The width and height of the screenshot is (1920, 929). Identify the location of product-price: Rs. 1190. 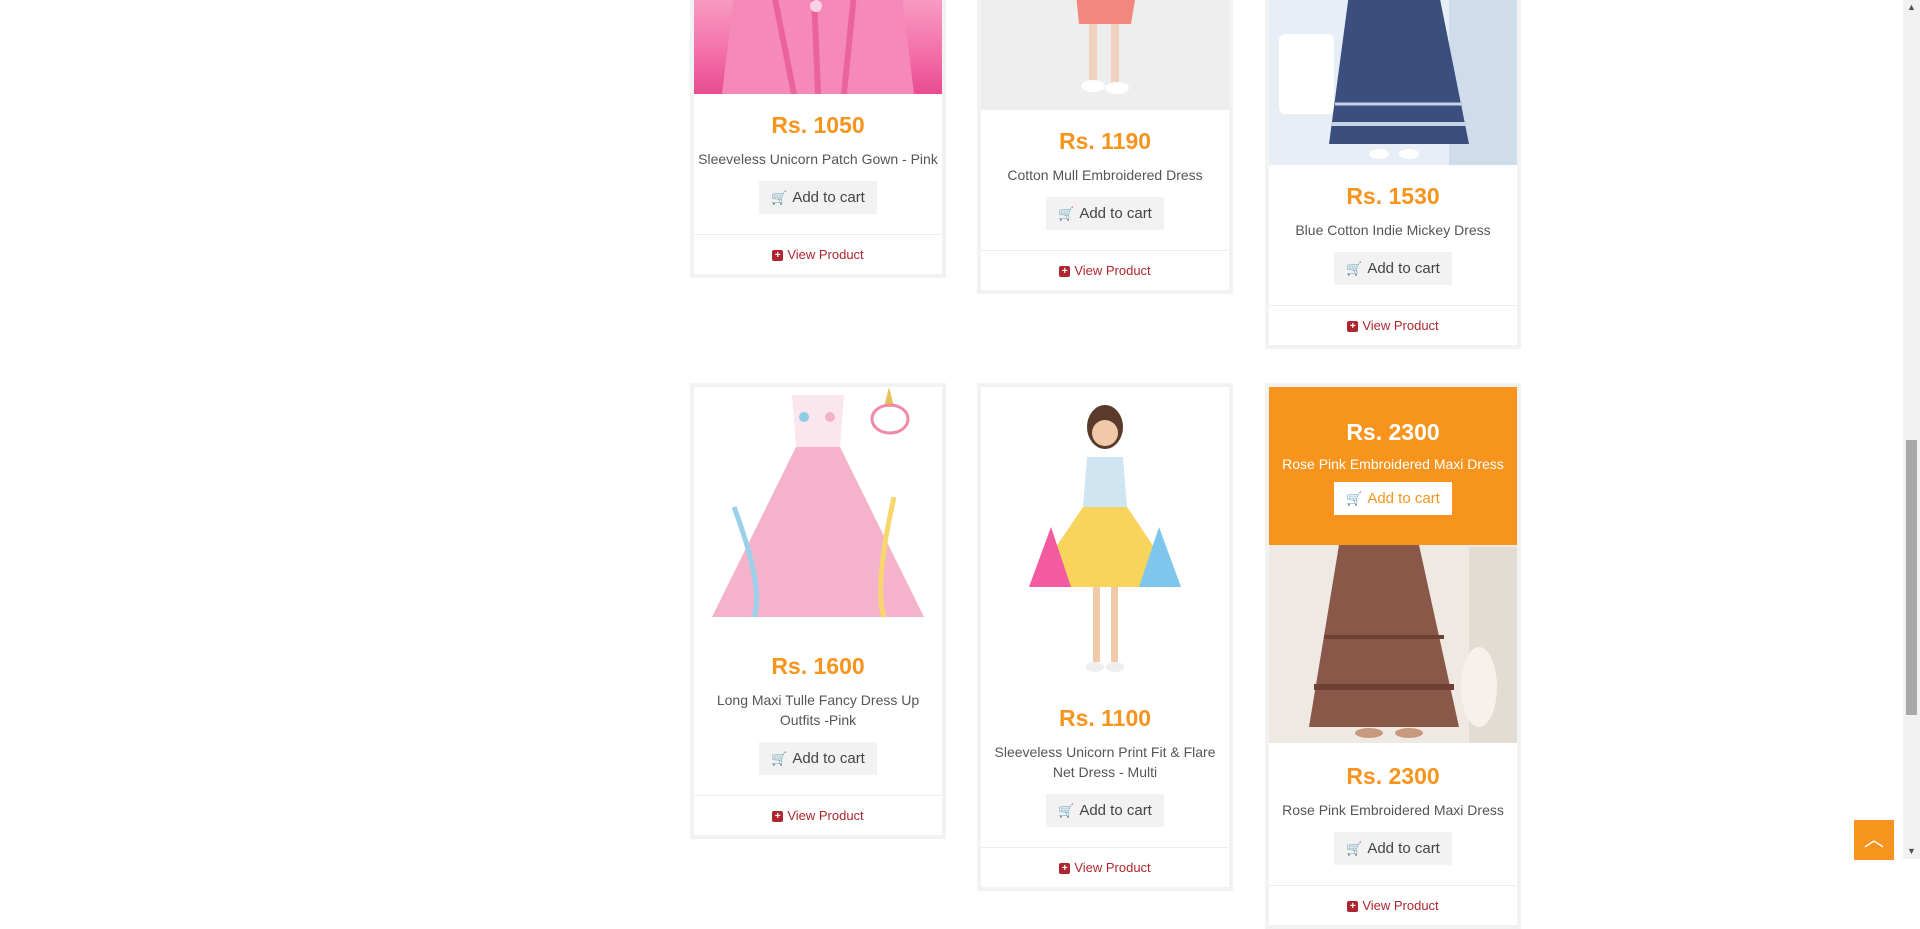
(1105, 141).